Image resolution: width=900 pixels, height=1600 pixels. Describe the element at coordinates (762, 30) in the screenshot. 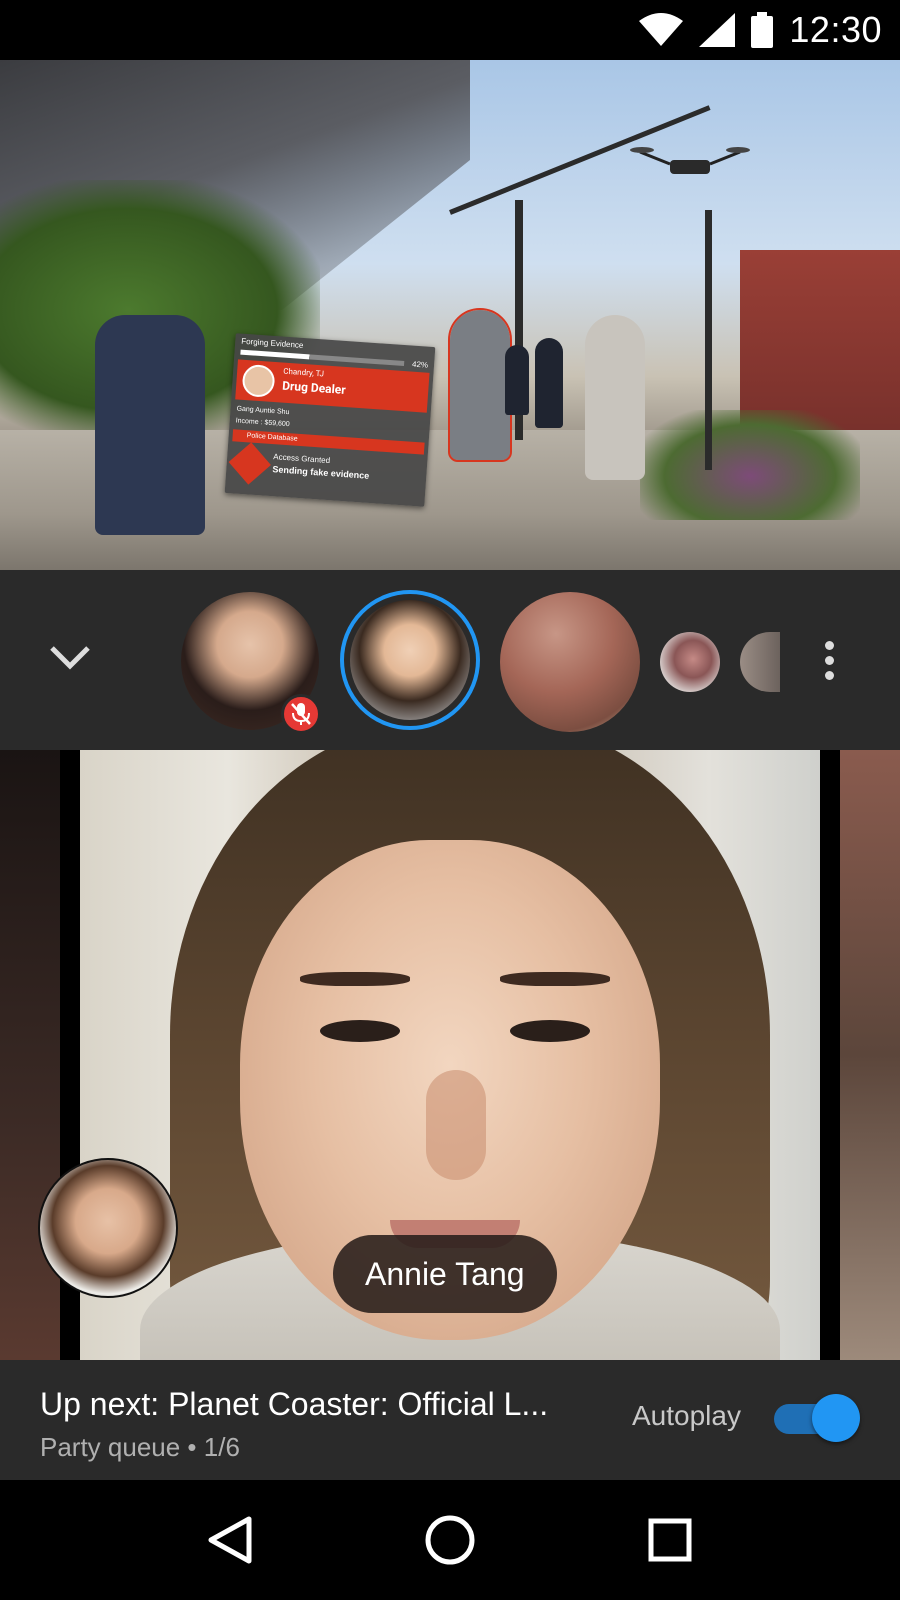

I see `battery-icon` at that location.